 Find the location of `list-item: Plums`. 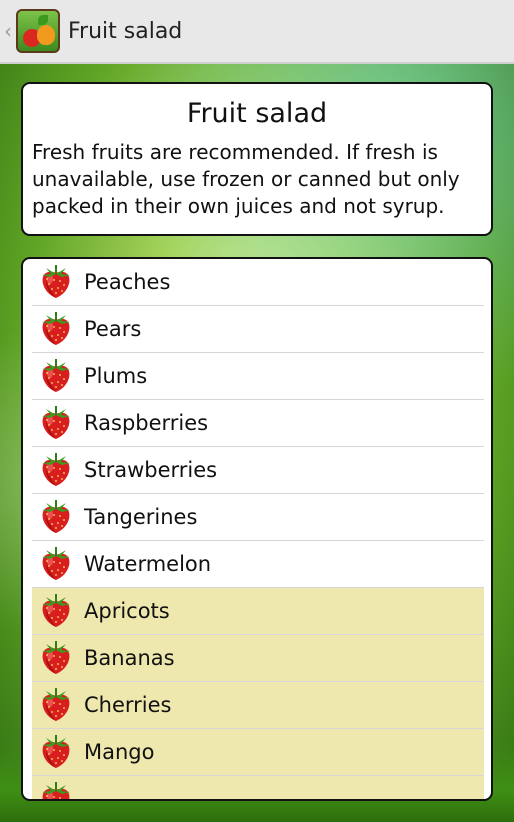

list-item: Plums is located at coordinates (258, 376).